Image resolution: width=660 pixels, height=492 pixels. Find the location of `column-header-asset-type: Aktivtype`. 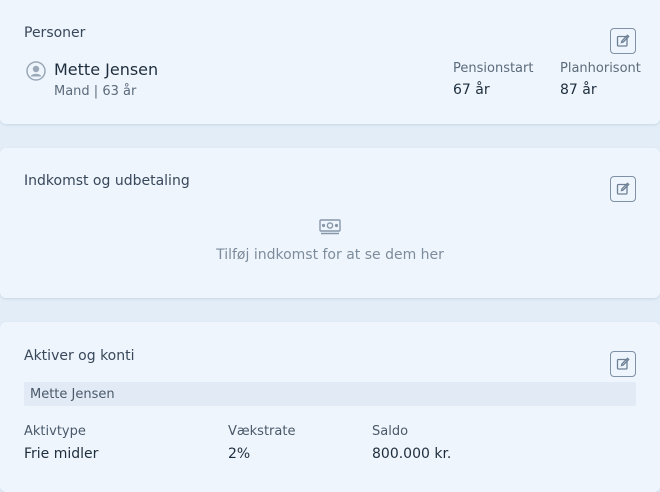

column-header-asset-type: Aktivtype is located at coordinates (55, 431).